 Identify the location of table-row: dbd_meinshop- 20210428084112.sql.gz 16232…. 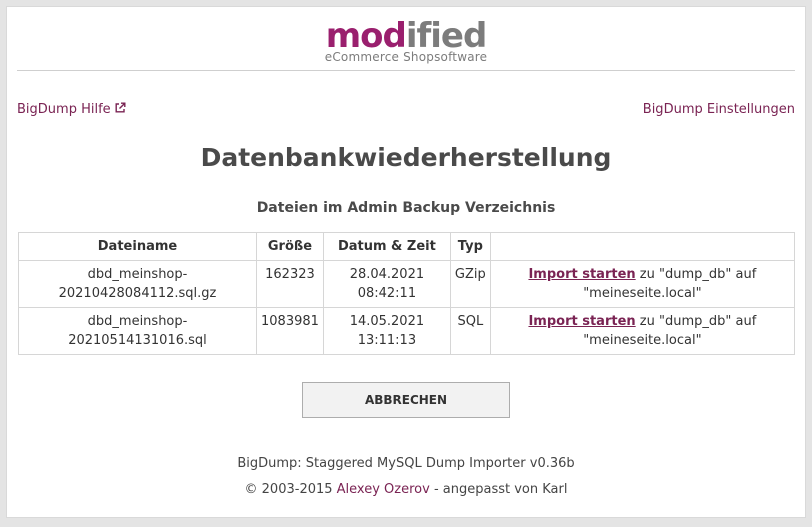
(407, 284).